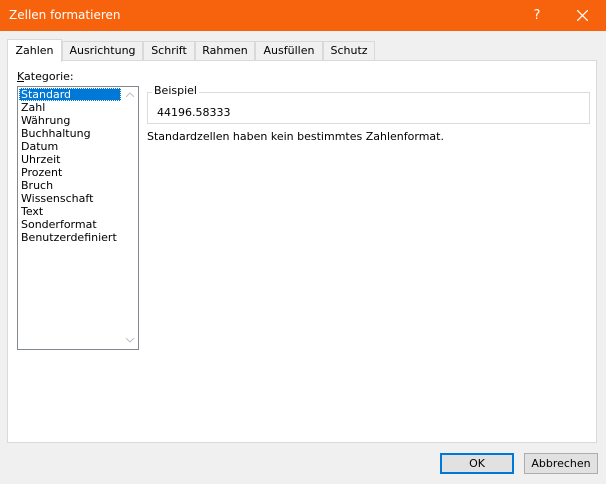 This screenshot has height=484, width=606. What do you see at coordinates (70, 211) in the screenshot?
I see `category-item-text: Text` at bounding box center [70, 211].